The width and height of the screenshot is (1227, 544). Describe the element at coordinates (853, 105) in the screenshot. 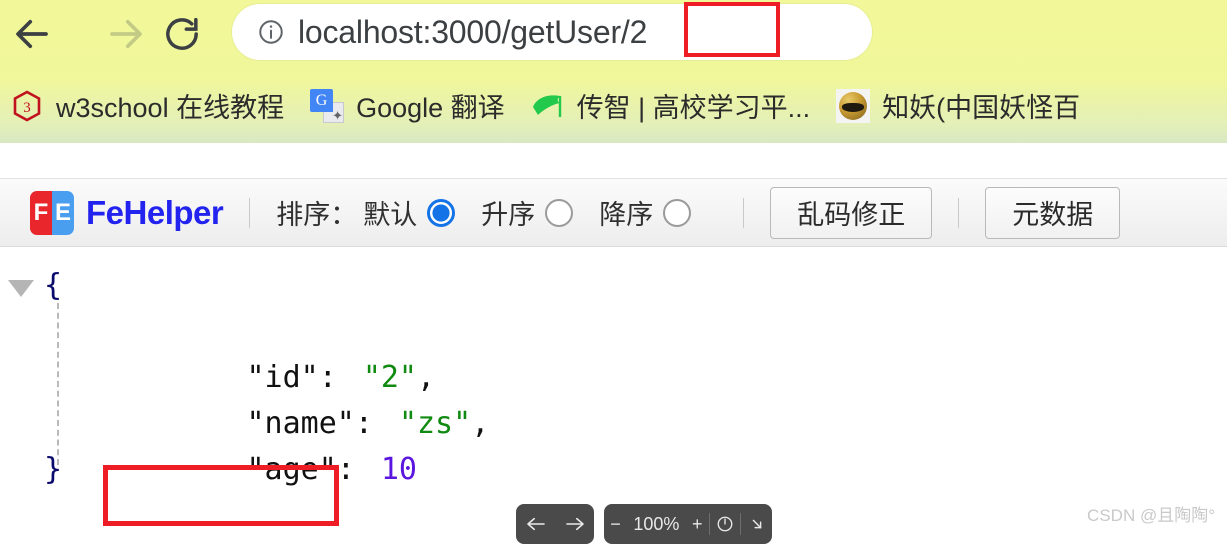

I see `zhiyao-avatar-icon` at that location.